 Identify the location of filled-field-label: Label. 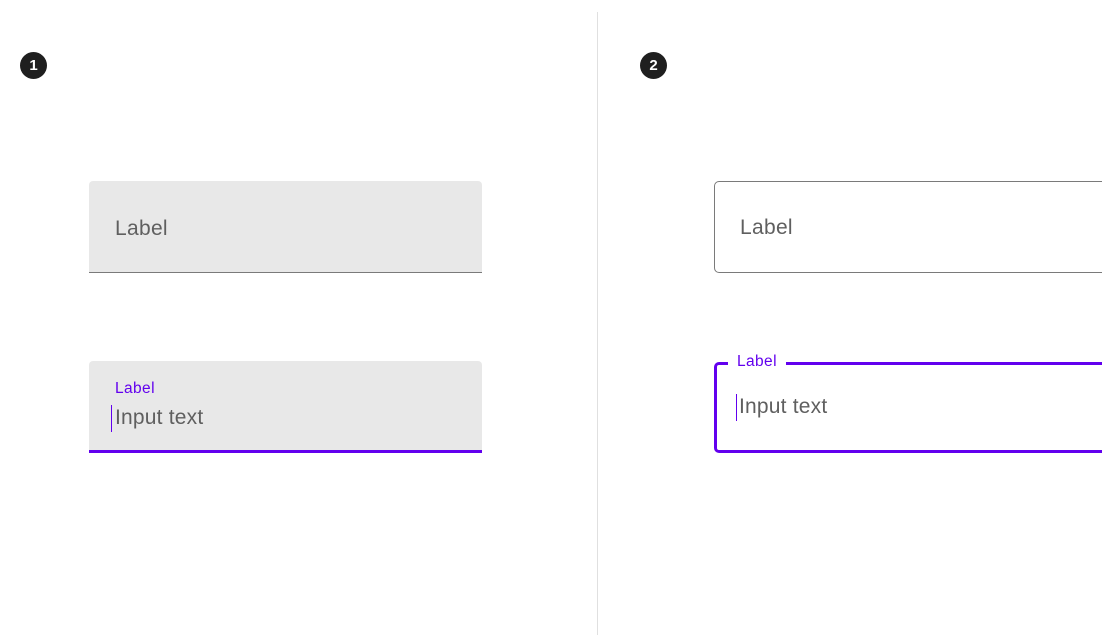
(141, 228).